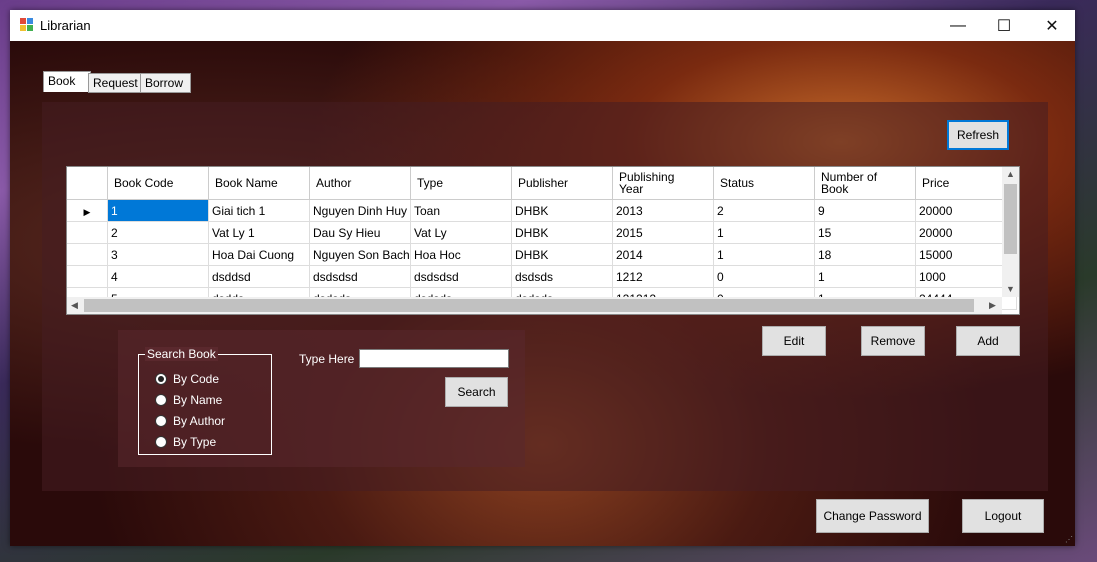 This screenshot has height=562, width=1097. Describe the element at coordinates (360, 254) in the screenshot. I see `table-cell: Nguyen Son Bach` at that location.